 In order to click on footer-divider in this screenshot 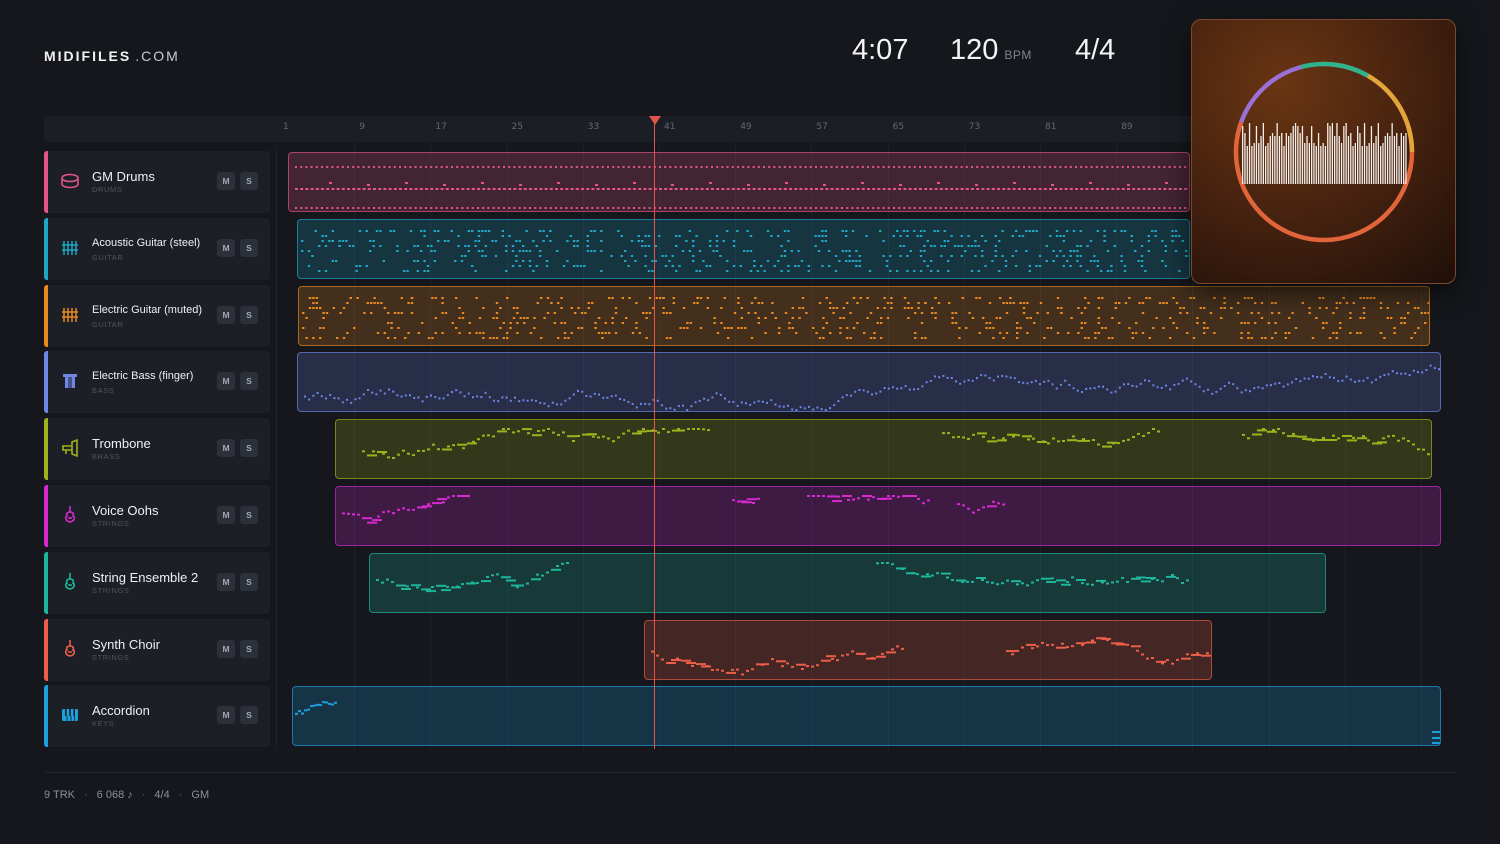, I will do `click(750, 772)`.